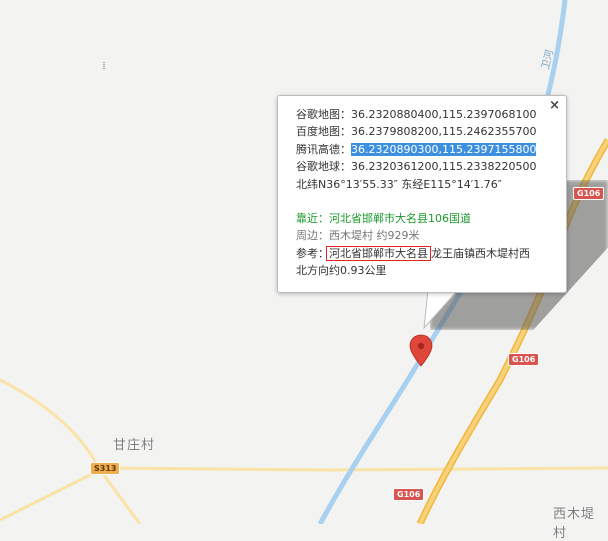  What do you see at coordinates (323, 149) in the screenshot?
I see `tencent-gaode-label: 腾讯高德：` at bounding box center [323, 149].